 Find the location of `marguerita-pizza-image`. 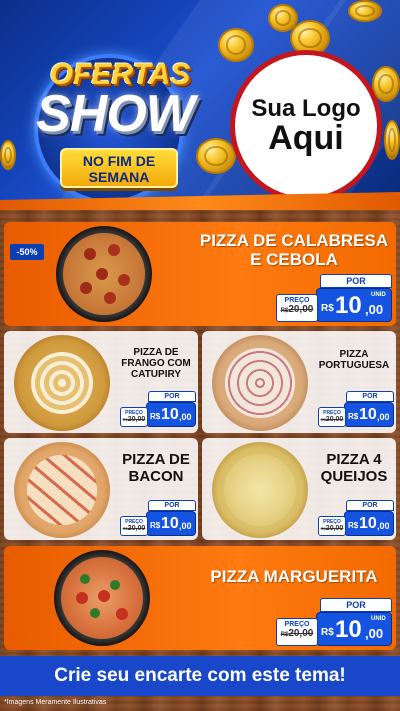

marguerita-pizza-image is located at coordinates (102, 598).